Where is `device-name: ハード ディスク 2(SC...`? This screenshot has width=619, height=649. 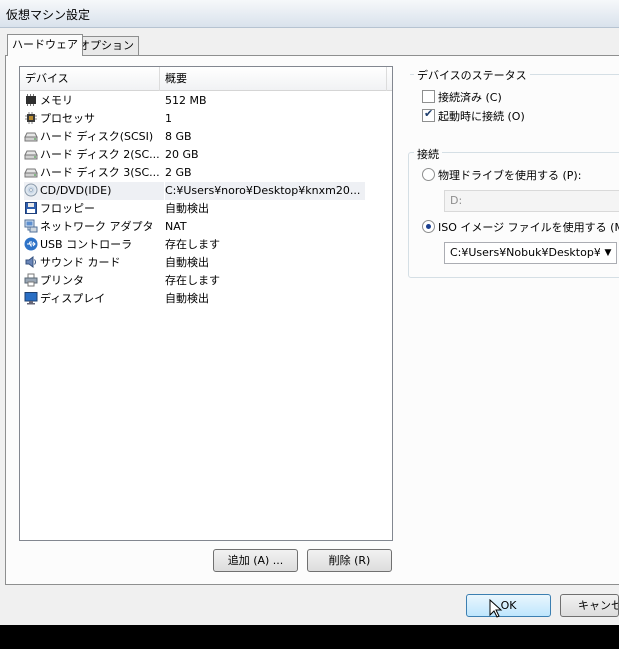 device-name: ハード ディスク 2(SC... is located at coordinates (100, 154).